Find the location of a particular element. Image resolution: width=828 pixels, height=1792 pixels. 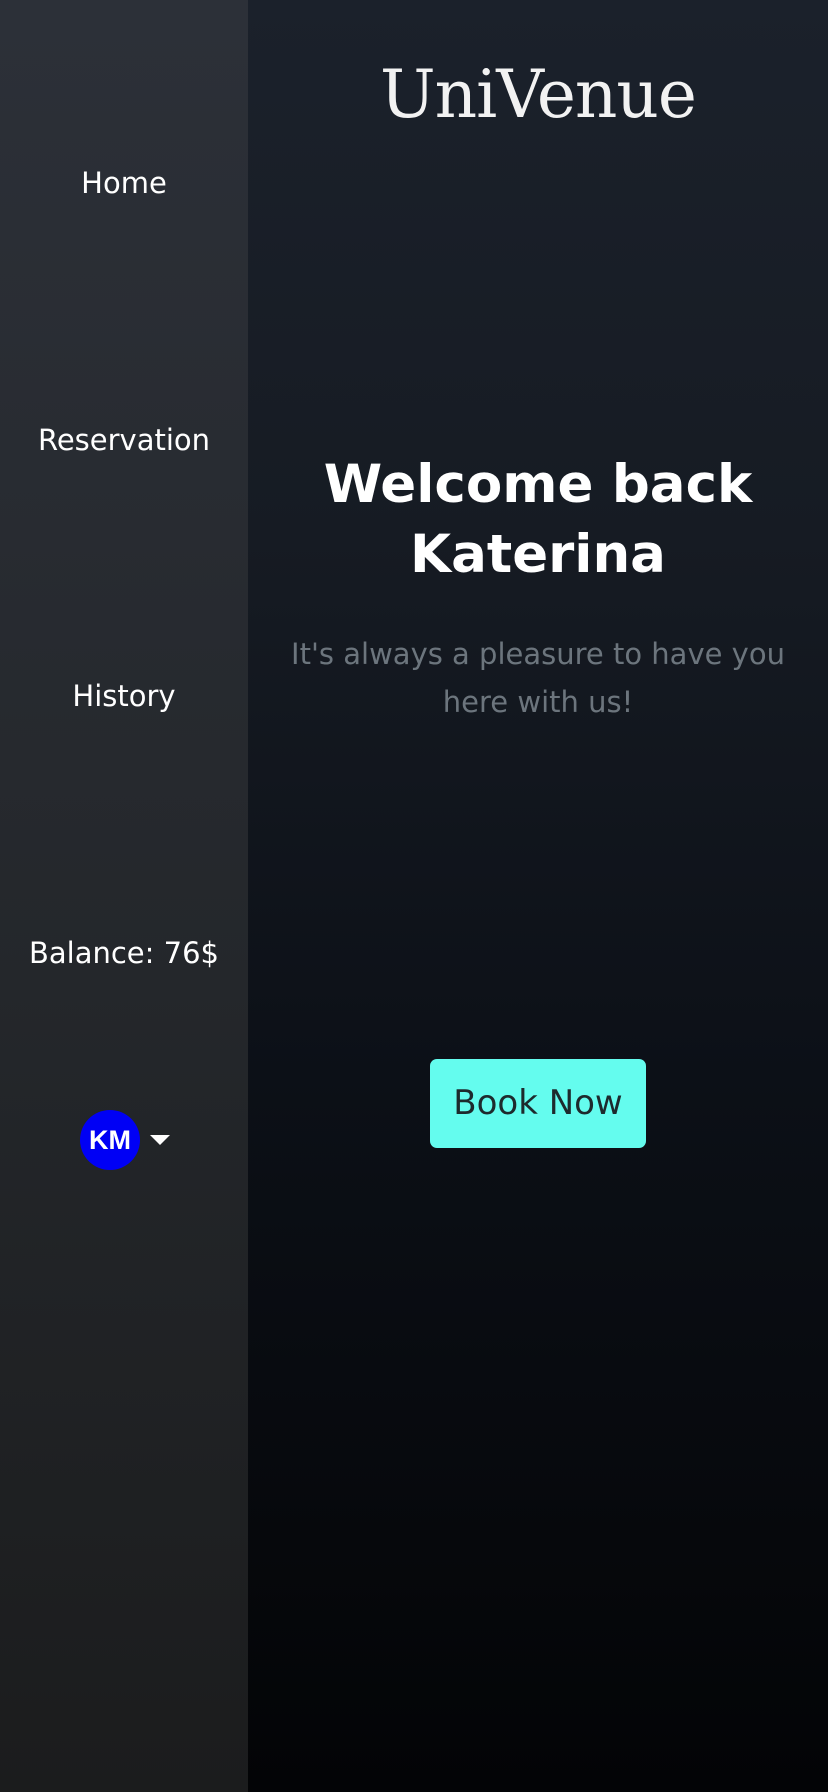

sidebar-item-reservation: Reservation is located at coordinates (124, 440).